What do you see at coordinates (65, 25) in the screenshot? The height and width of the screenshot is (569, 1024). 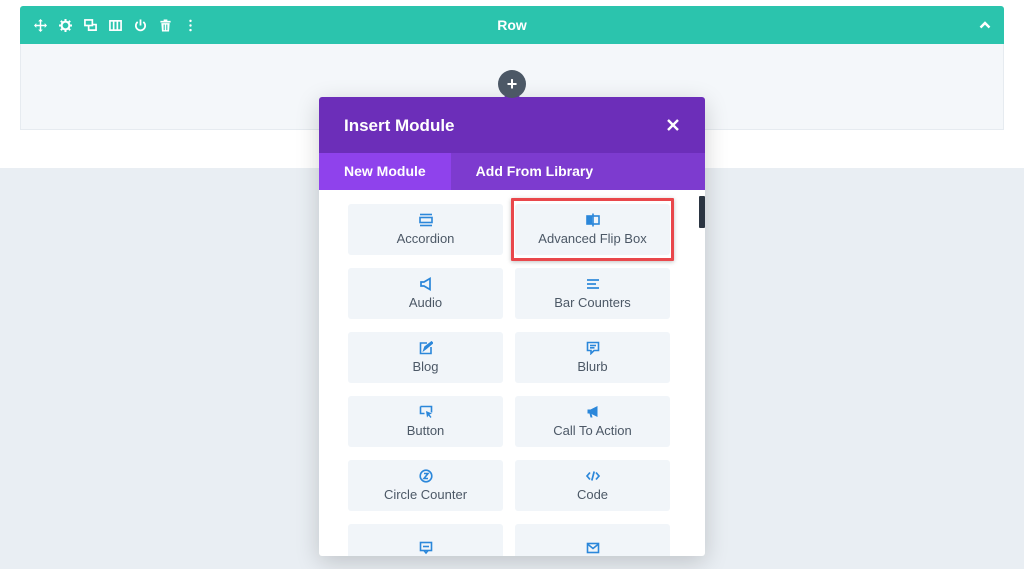 I see `gear-icon` at bounding box center [65, 25].